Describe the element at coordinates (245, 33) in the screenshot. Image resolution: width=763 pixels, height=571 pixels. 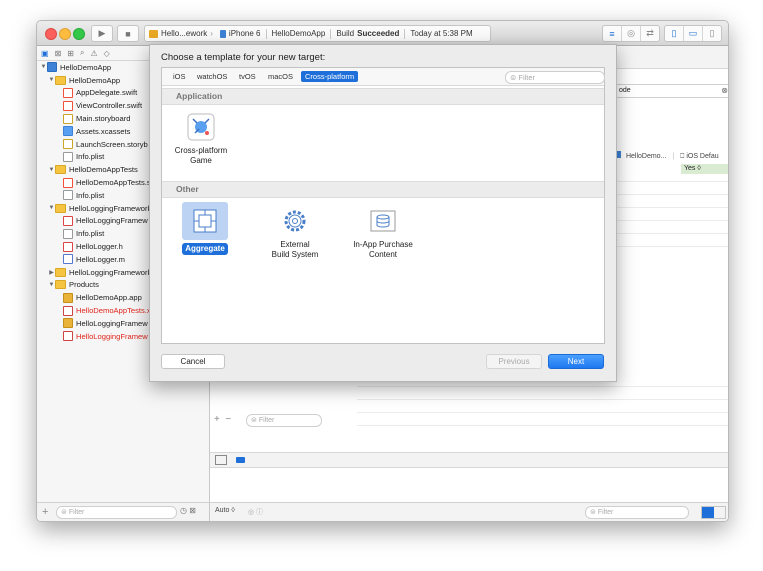
I see `device-selector: iPhone 6` at that location.